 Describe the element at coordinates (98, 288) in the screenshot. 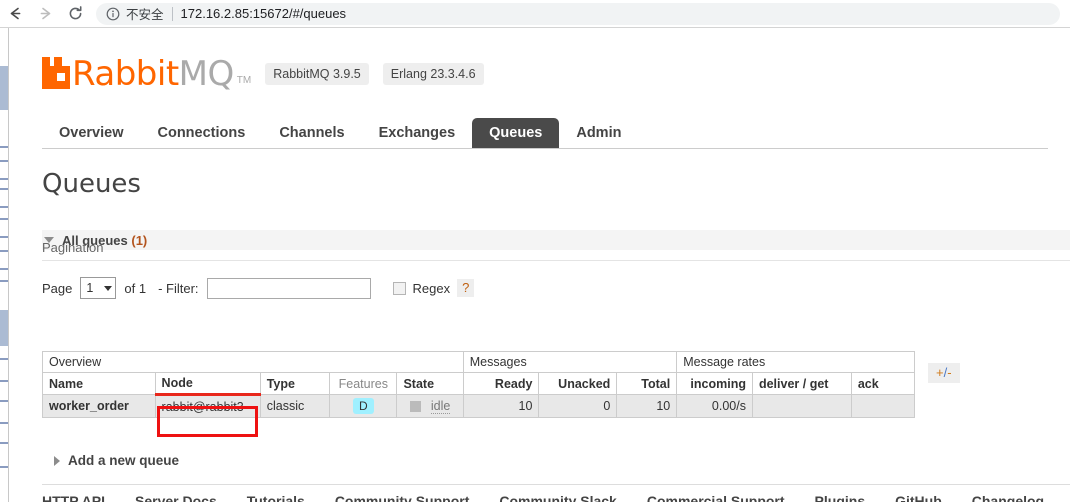

I see `page-number-select: 1` at that location.